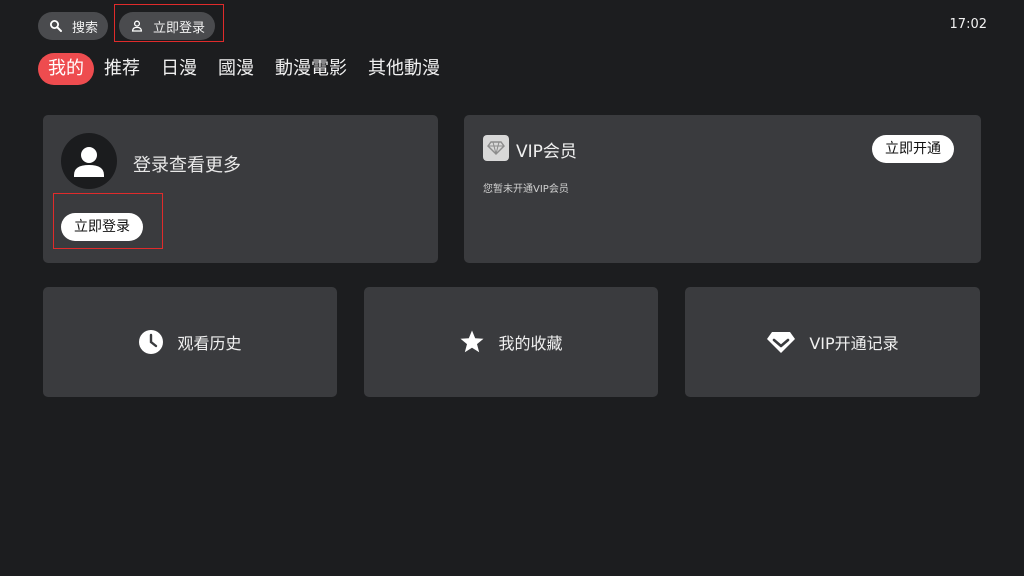 Image resolution: width=1024 pixels, height=576 pixels. What do you see at coordinates (496, 148) in the screenshot?
I see `vip-diamond-icon` at bounding box center [496, 148].